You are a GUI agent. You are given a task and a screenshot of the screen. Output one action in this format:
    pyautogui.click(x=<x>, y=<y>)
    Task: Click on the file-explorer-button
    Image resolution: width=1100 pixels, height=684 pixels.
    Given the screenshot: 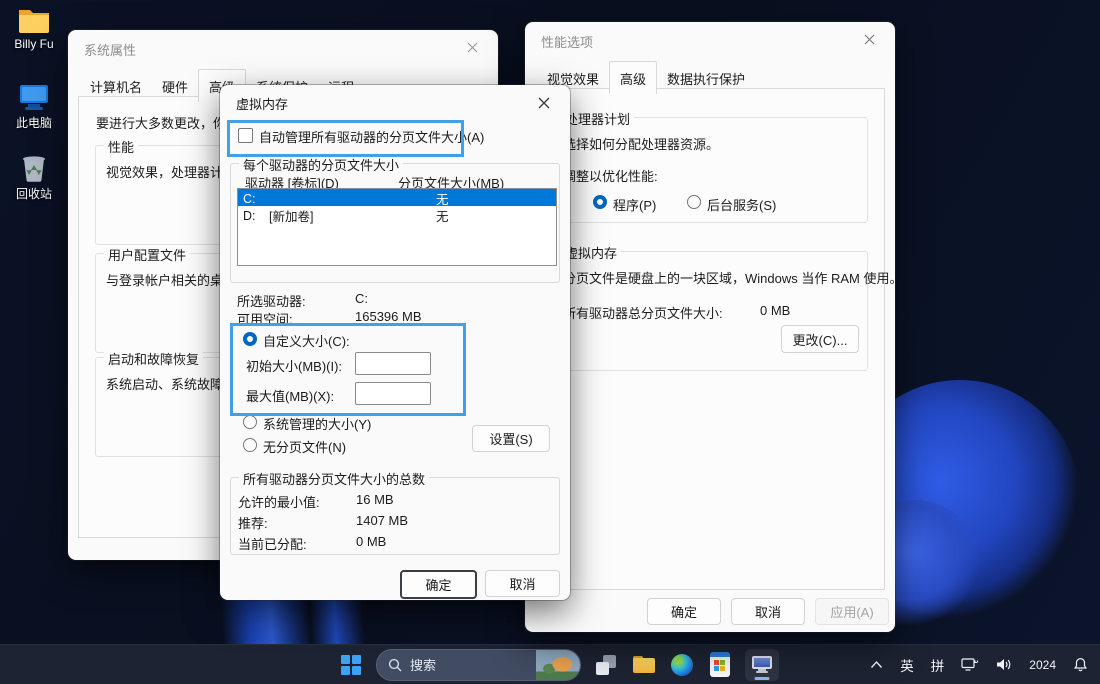 What is the action you would take?
    pyautogui.click(x=644, y=665)
    